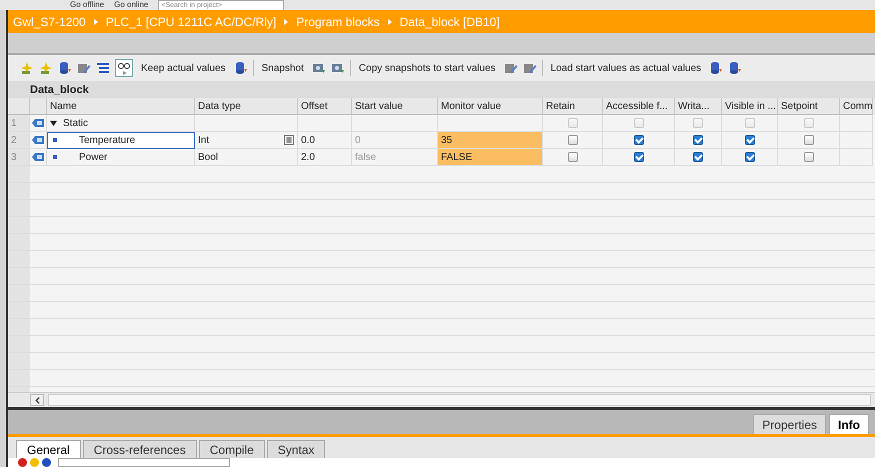 The height and width of the screenshot is (467, 875). I want to click on toolbar-button: Keep actual values, so click(183, 68).